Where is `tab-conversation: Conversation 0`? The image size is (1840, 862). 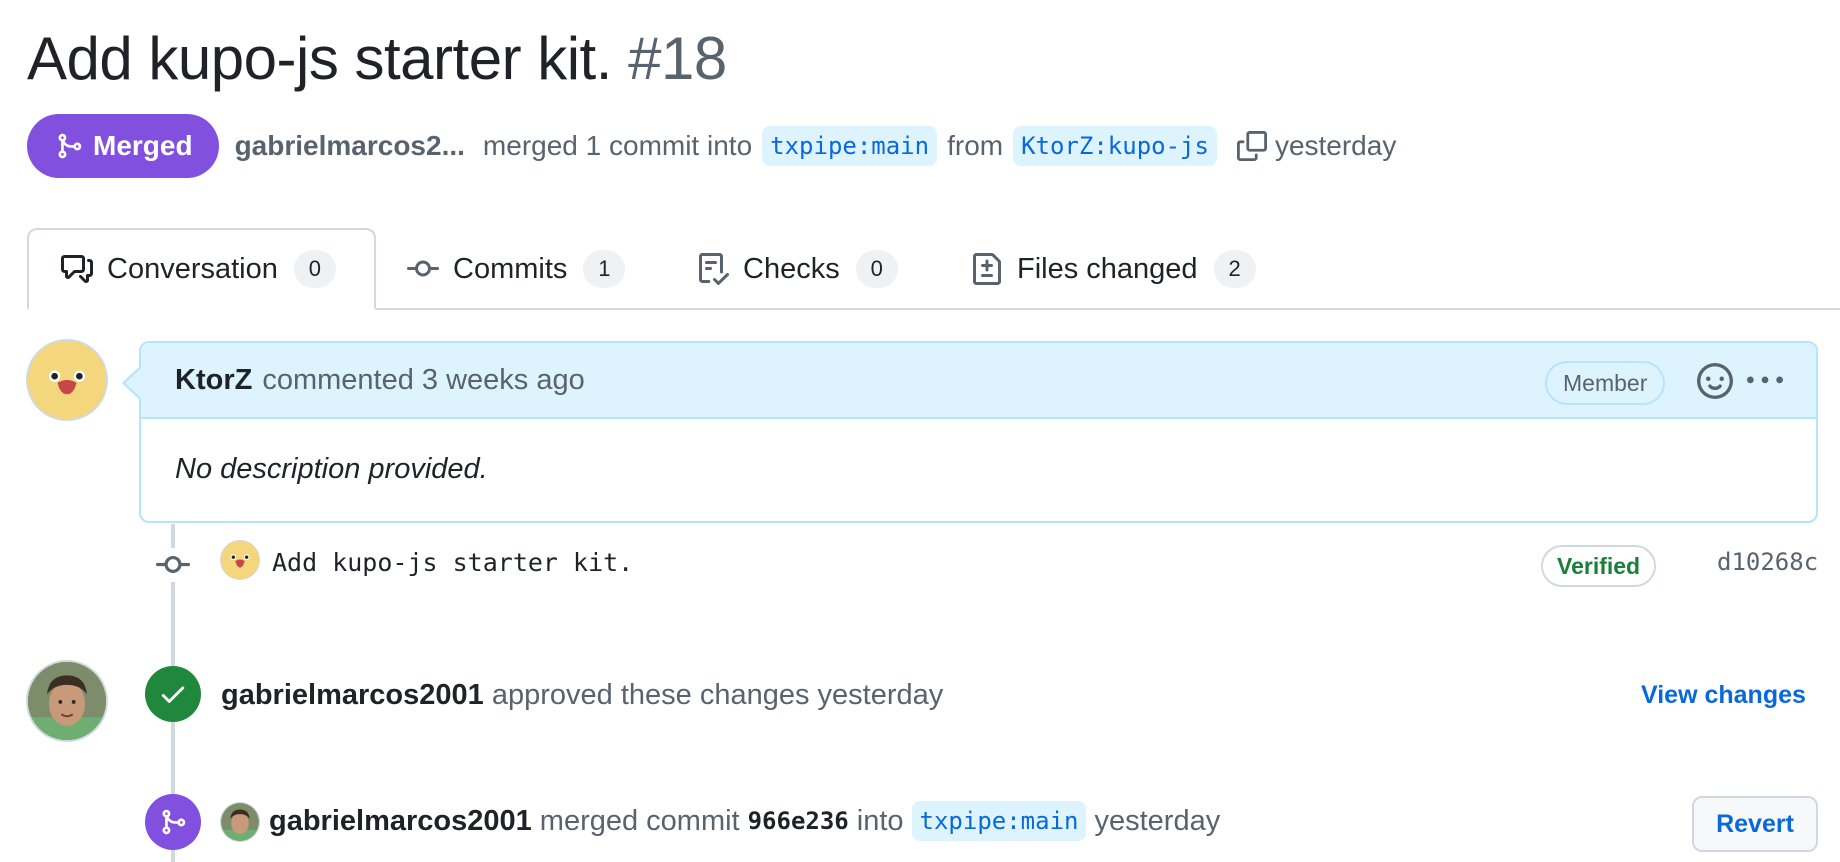
tab-conversation: Conversation 0 is located at coordinates (201, 269).